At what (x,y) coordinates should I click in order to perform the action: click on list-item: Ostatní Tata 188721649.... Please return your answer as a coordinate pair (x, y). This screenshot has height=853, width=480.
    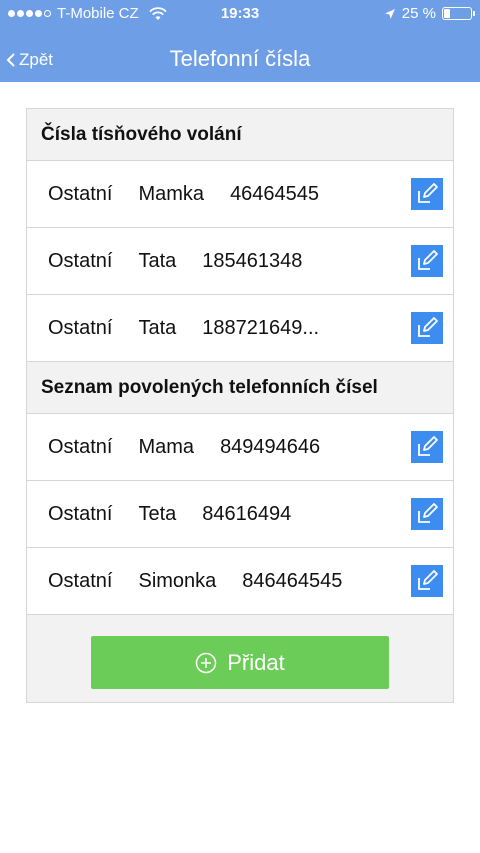
    Looking at the image, I should click on (240, 328).